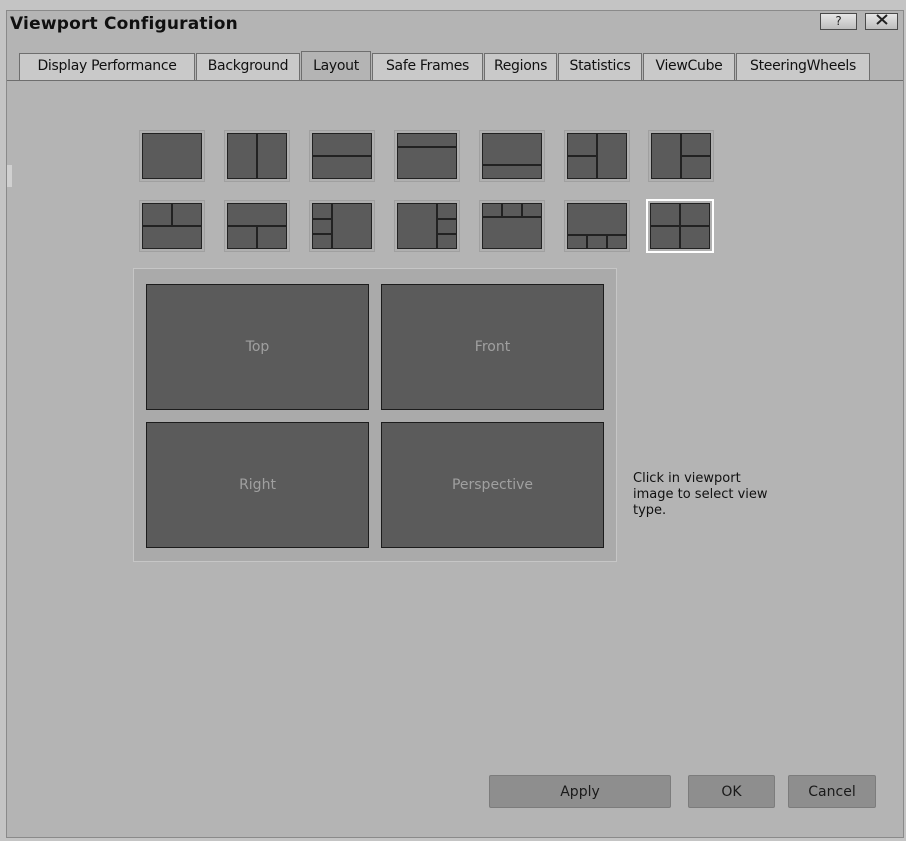  I want to click on viewport-perspective-label: Perspective, so click(492, 485).